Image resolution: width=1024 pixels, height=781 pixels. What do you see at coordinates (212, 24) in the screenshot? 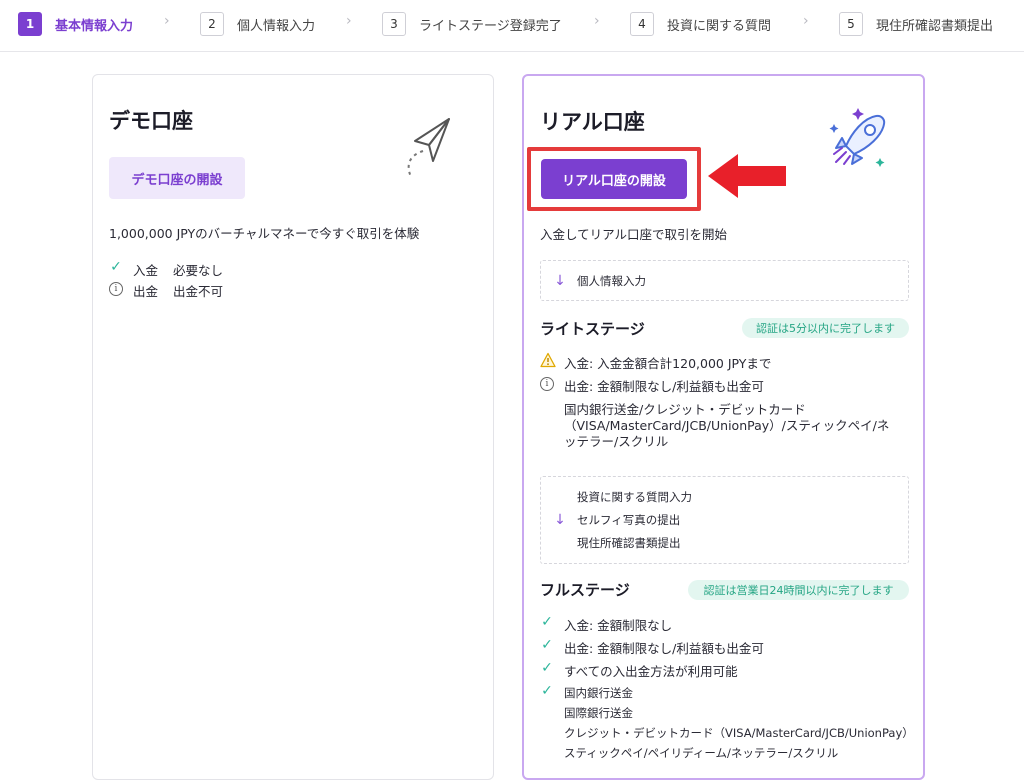
I see `step-number: 2` at bounding box center [212, 24].